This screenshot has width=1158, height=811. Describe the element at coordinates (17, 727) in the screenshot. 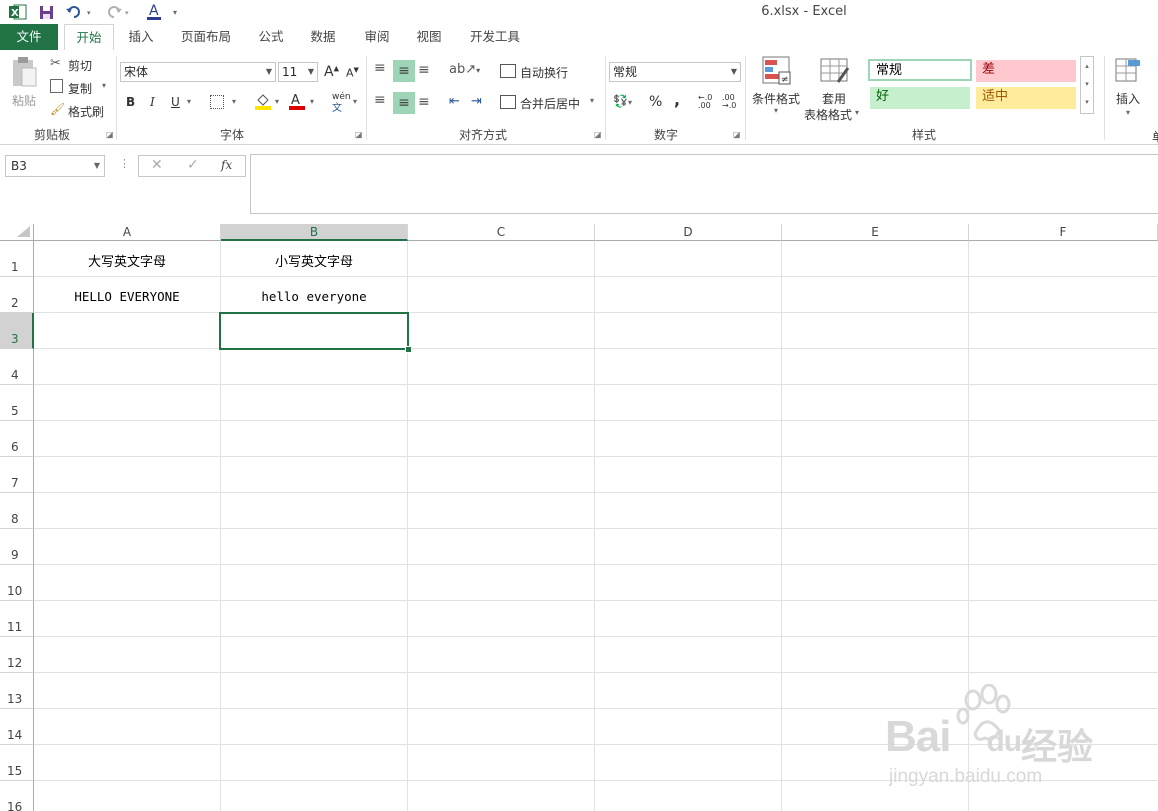

I see `row-header-14: 14` at that location.